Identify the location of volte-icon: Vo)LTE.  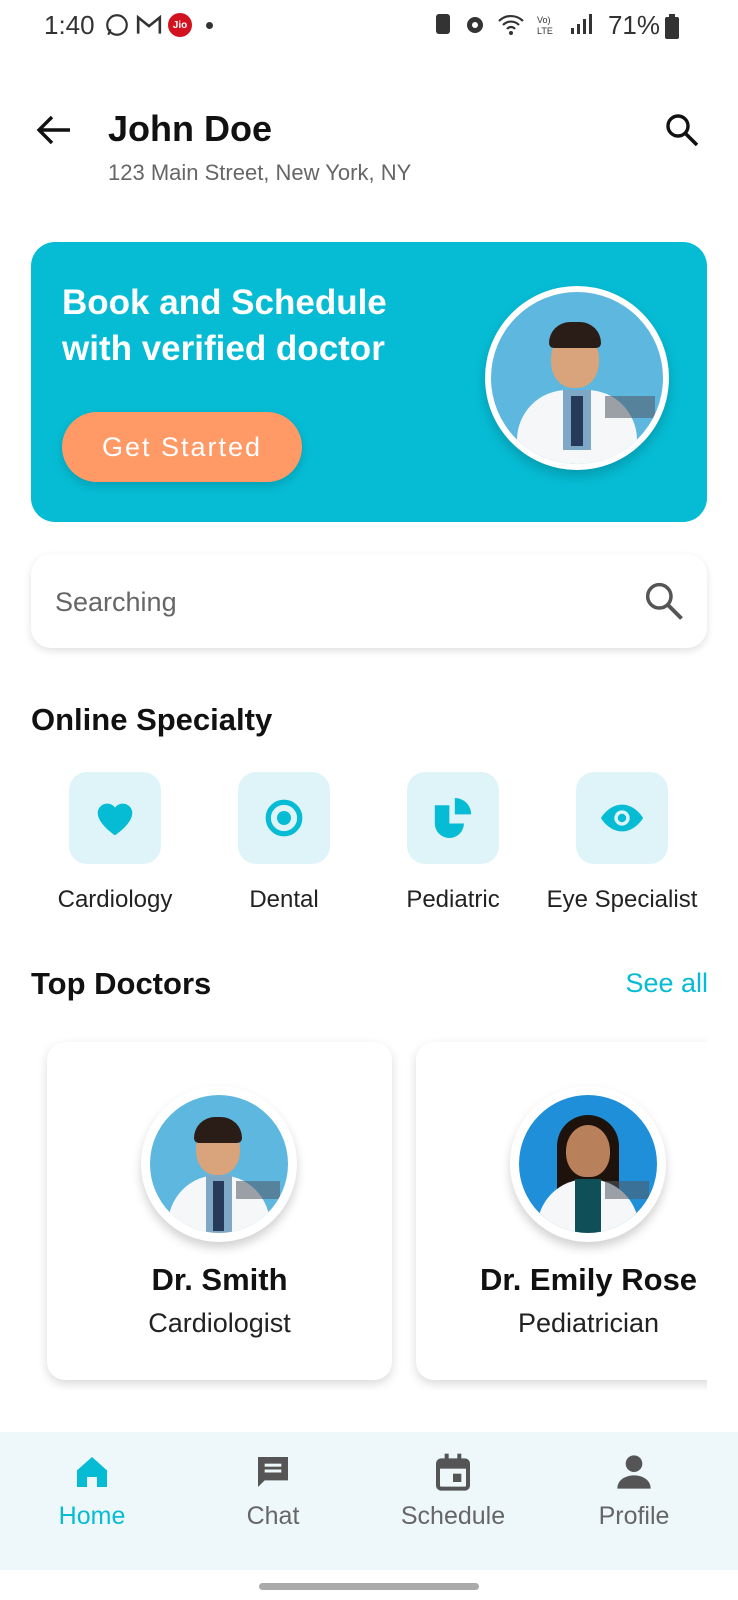
(545, 25).